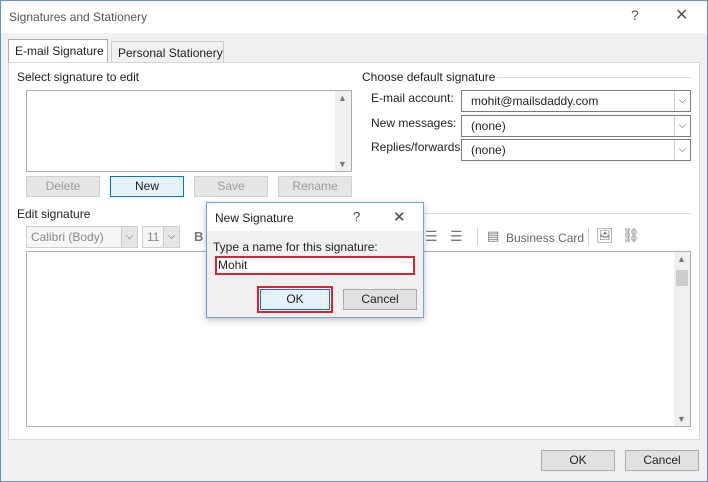 Image resolution: width=708 pixels, height=482 pixels. What do you see at coordinates (635, 15) in the screenshot?
I see `help-icon: ?` at bounding box center [635, 15].